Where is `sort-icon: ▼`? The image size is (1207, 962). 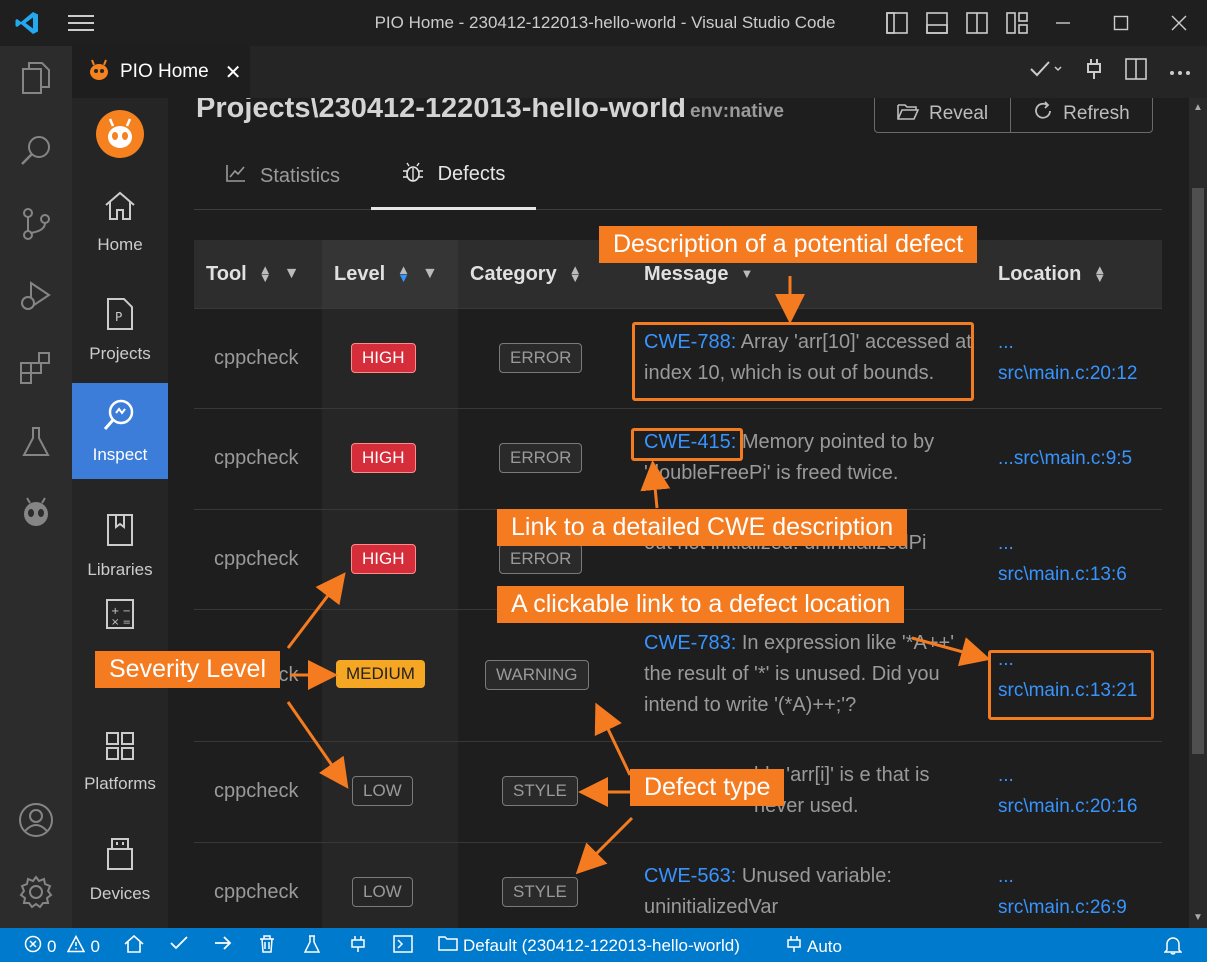 sort-icon: ▼ is located at coordinates (747, 273).